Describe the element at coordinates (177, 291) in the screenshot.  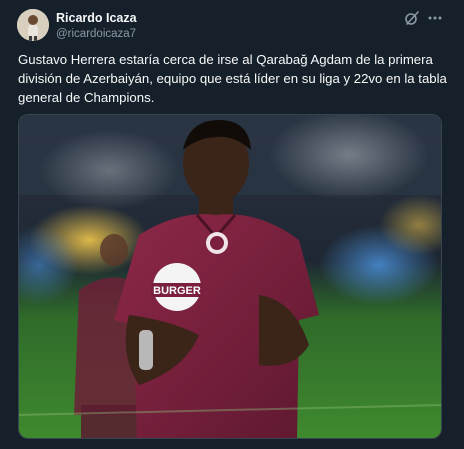
I see `shirt-sponsor-text: BURGER` at that location.